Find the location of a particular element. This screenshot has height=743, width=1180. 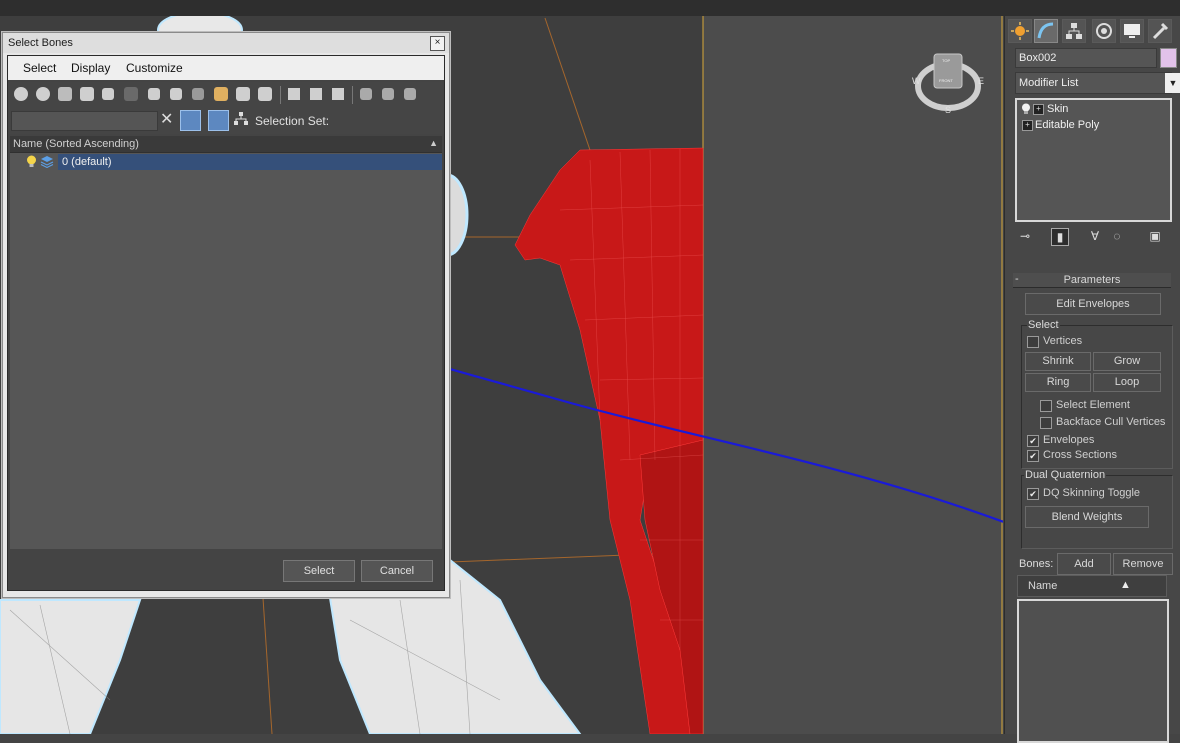

select-invert-icon is located at coordinates (338, 94).